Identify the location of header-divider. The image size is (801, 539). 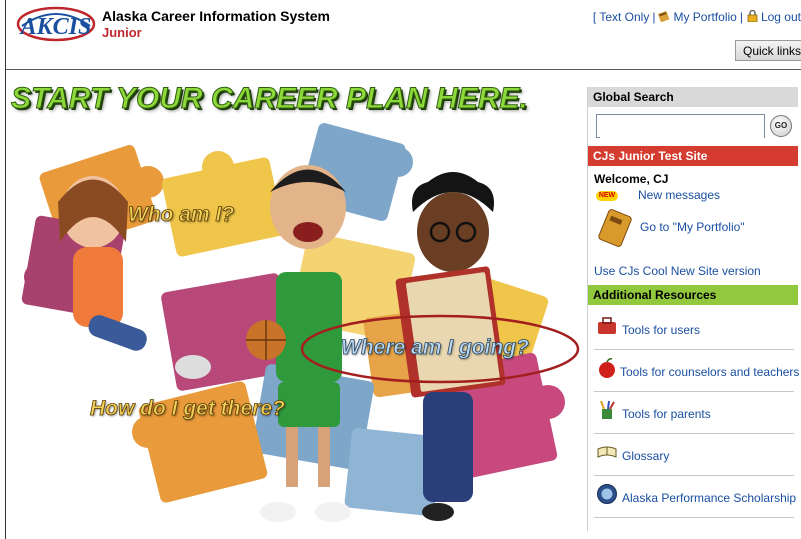
(403, 69).